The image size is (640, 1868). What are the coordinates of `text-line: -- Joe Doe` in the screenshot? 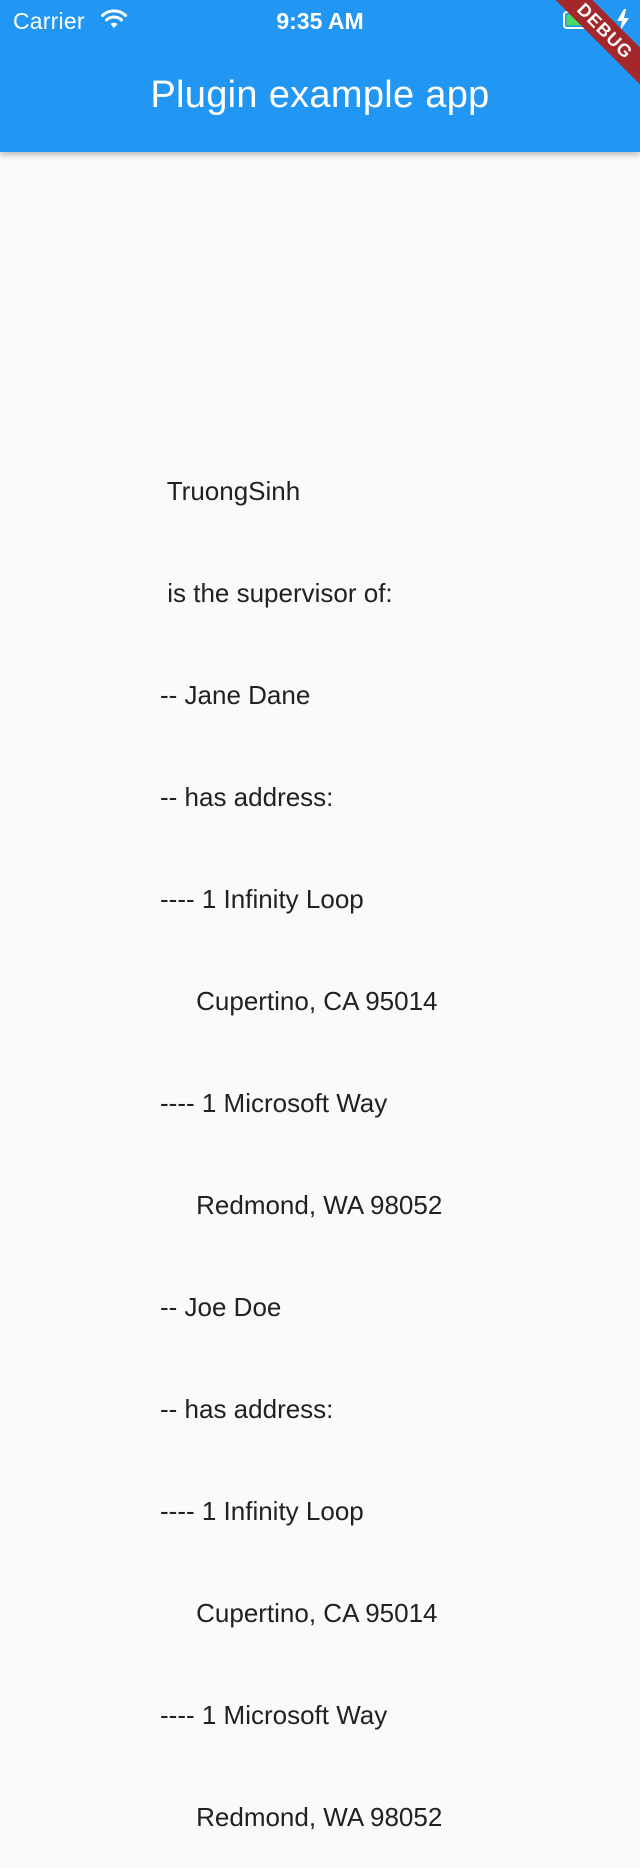 It's located at (221, 1307).